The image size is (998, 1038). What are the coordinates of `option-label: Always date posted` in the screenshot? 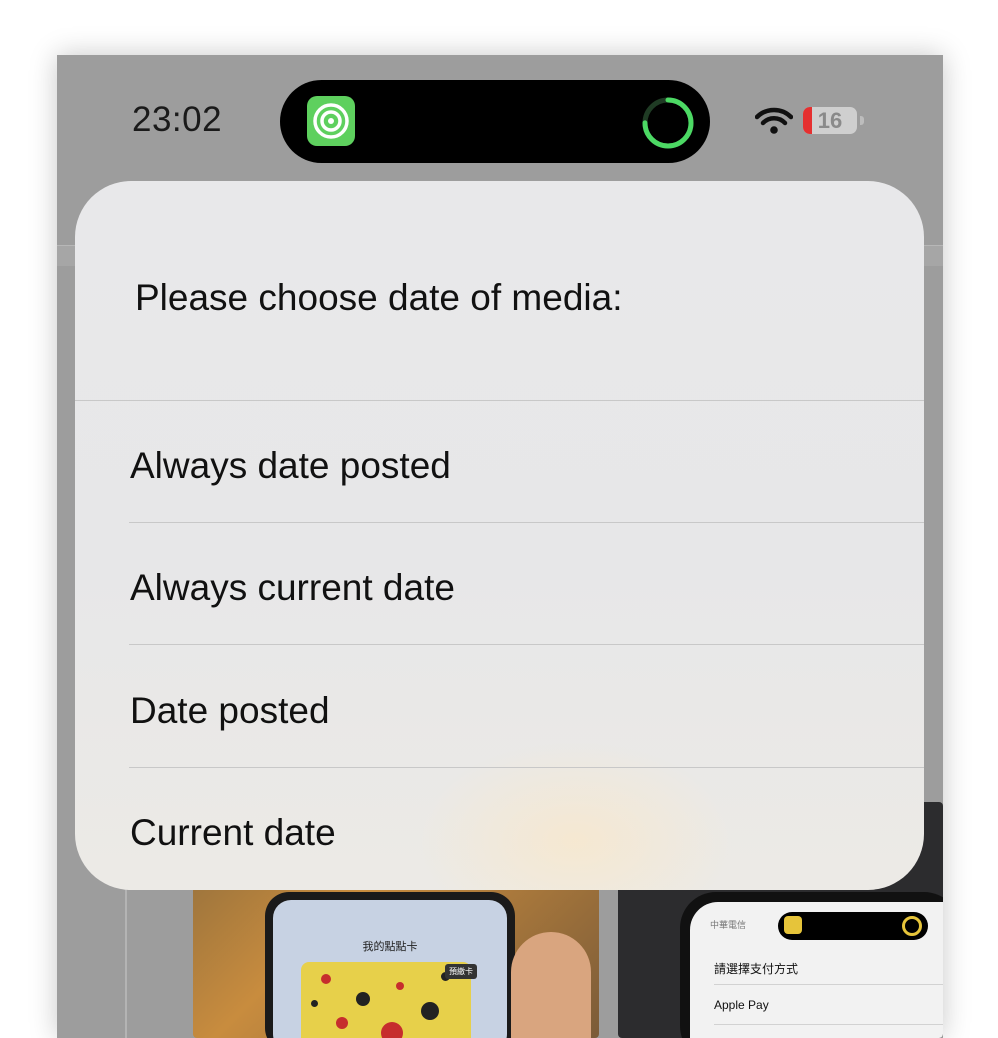 It's located at (290, 465).